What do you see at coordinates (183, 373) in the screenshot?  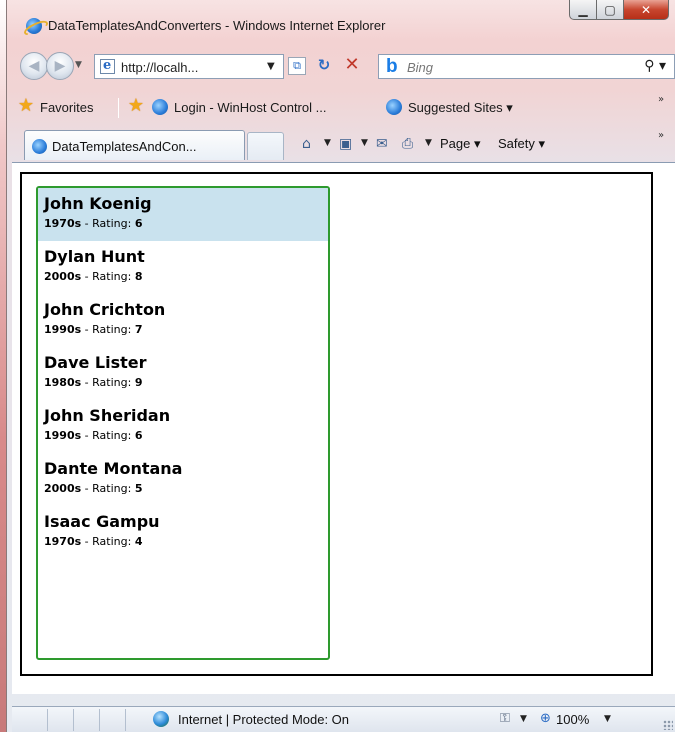 I see `list-item: Dave Lister 1980s - Rating: 9` at bounding box center [183, 373].